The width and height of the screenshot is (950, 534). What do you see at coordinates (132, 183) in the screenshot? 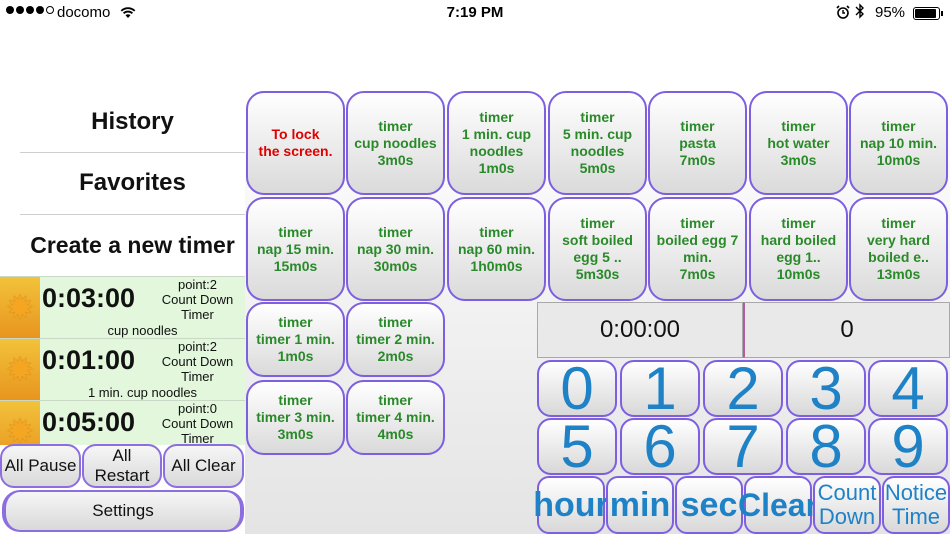
I see `favorites-menu-item: Favorites` at bounding box center [132, 183].